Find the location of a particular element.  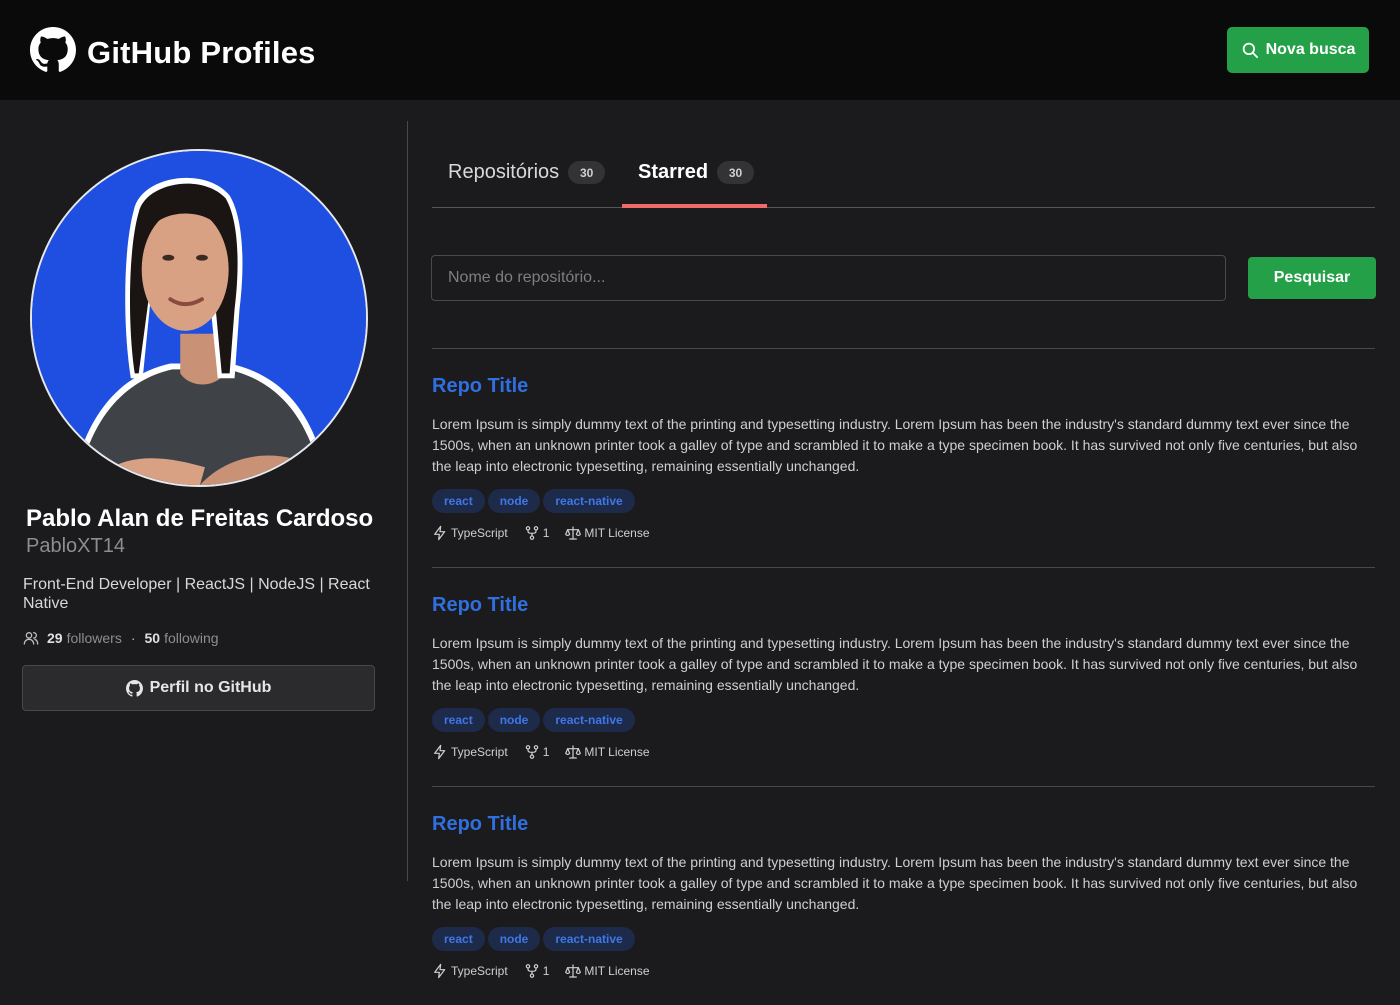

users-icon is located at coordinates (31, 638).